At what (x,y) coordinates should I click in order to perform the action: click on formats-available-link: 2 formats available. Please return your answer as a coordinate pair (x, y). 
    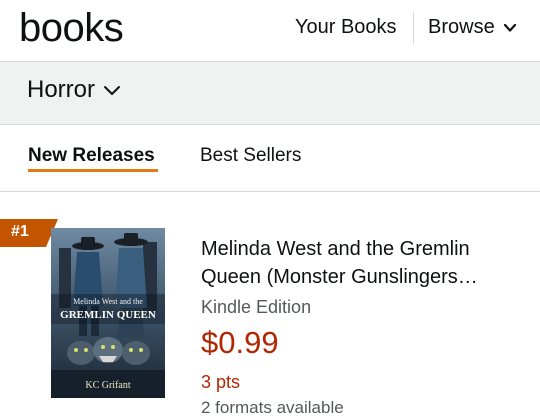
    Looking at the image, I should click on (272, 408).